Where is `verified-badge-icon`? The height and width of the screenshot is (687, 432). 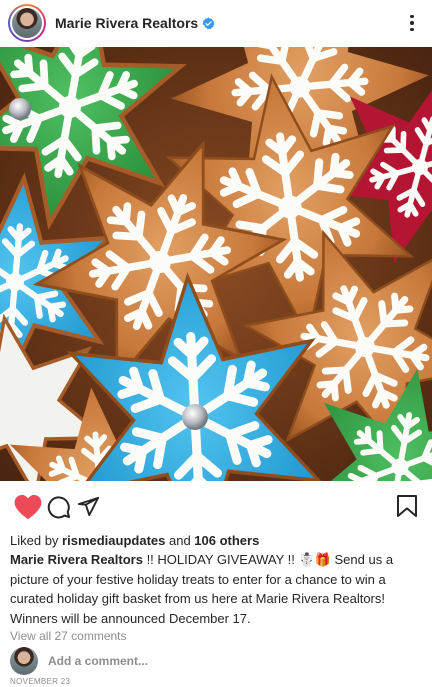 verified-badge-icon is located at coordinates (208, 23).